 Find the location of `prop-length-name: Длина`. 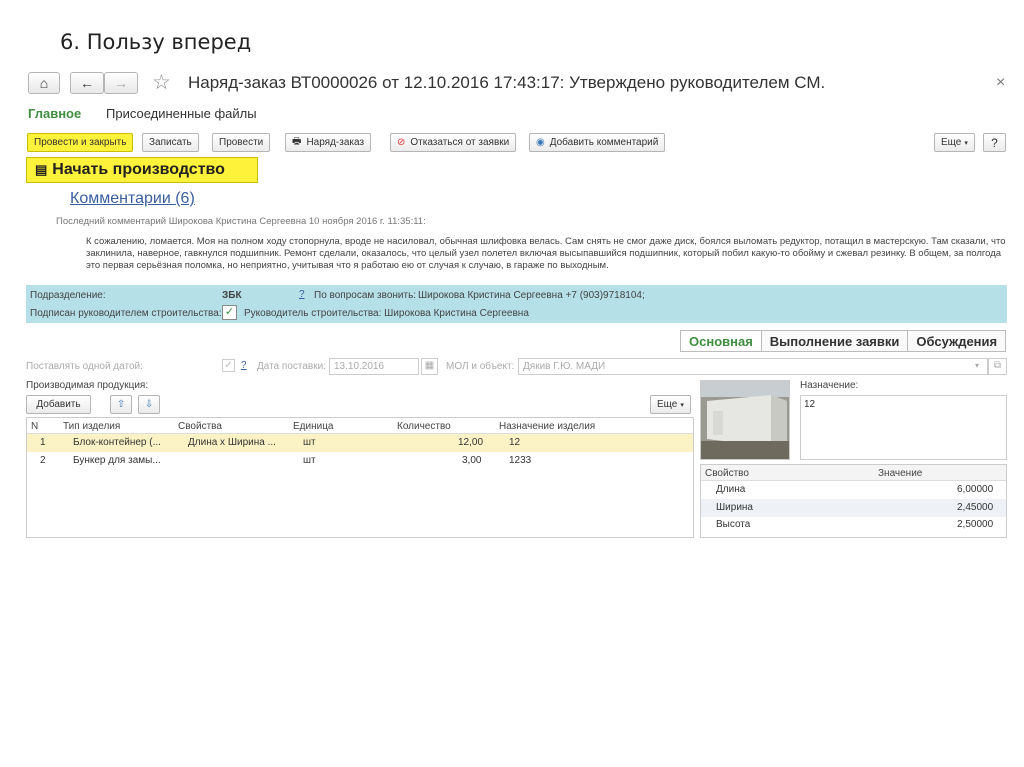

prop-length-name: Длина is located at coordinates (731, 489).